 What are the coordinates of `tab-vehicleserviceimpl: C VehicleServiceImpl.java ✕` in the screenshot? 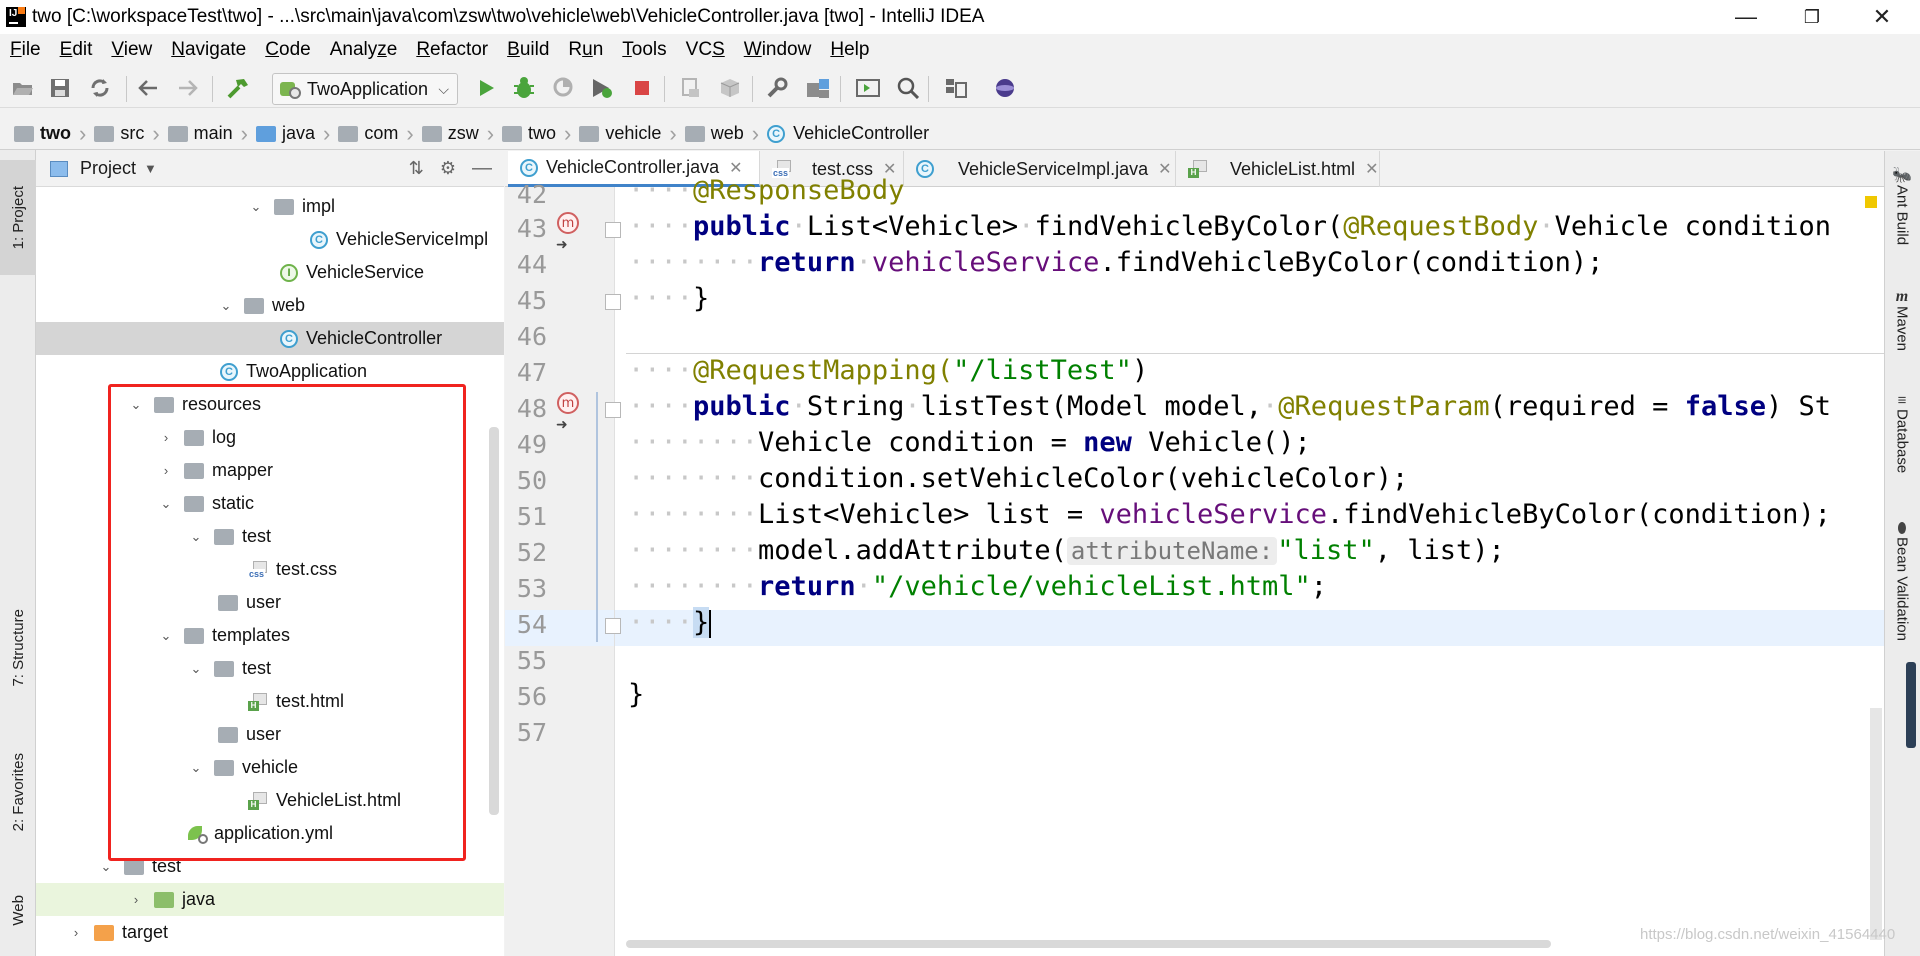 It's located at (1040, 169).